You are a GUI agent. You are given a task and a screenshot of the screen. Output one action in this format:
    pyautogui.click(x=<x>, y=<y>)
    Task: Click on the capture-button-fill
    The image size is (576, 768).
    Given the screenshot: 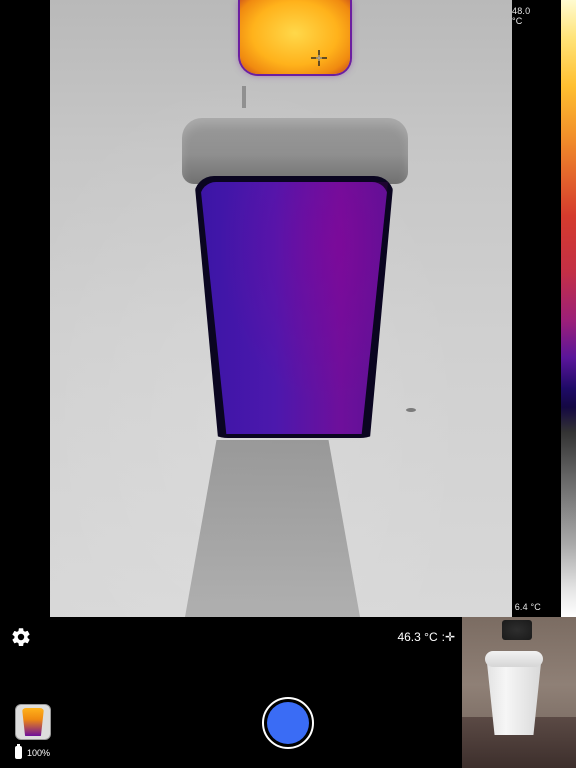 What is the action you would take?
    pyautogui.click(x=288, y=723)
    